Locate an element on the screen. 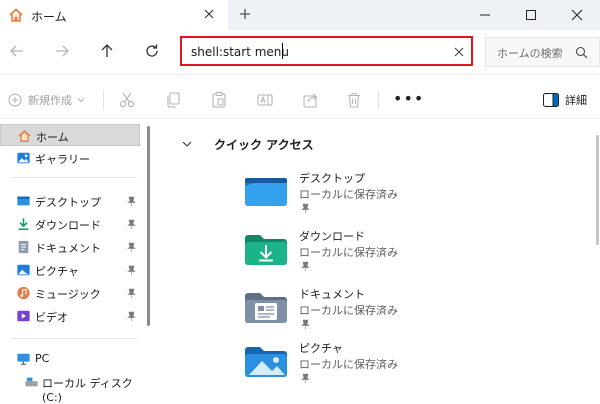 The height and width of the screenshot is (404, 600). music-icon is located at coordinates (23, 293).